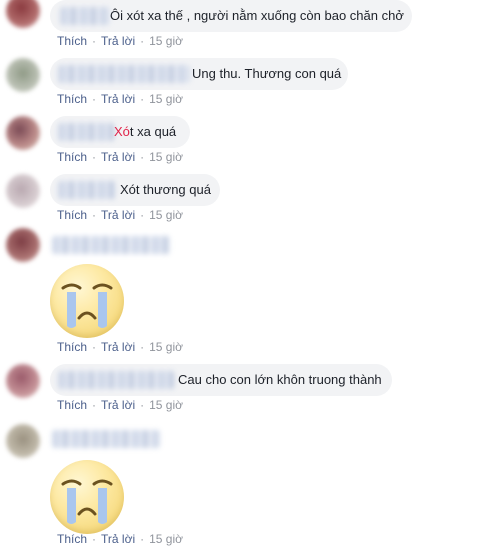 This screenshot has width=479, height=552. What do you see at coordinates (280, 379) in the screenshot?
I see `comment-text: Cau cho con lớn khôn truong thành` at bounding box center [280, 379].